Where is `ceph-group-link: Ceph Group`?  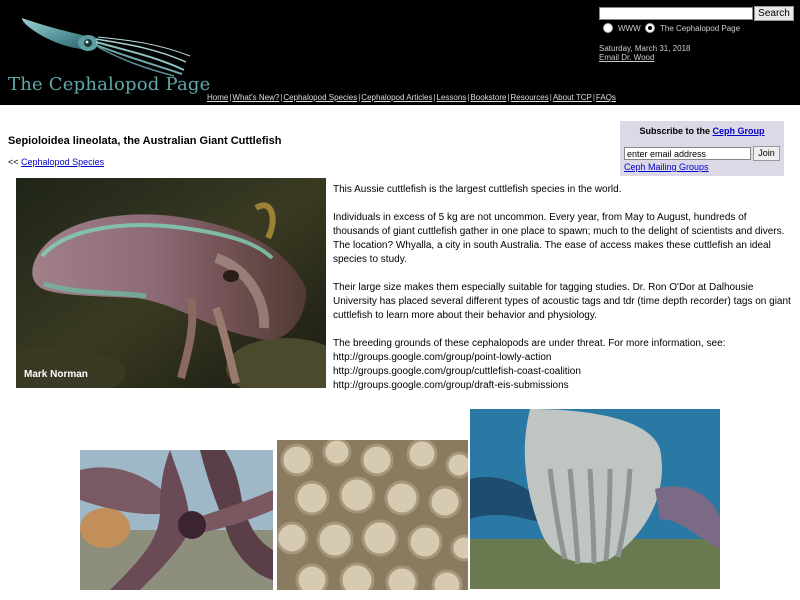 ceph-group-link: Ceph Group is located at coordinates (739, 131).